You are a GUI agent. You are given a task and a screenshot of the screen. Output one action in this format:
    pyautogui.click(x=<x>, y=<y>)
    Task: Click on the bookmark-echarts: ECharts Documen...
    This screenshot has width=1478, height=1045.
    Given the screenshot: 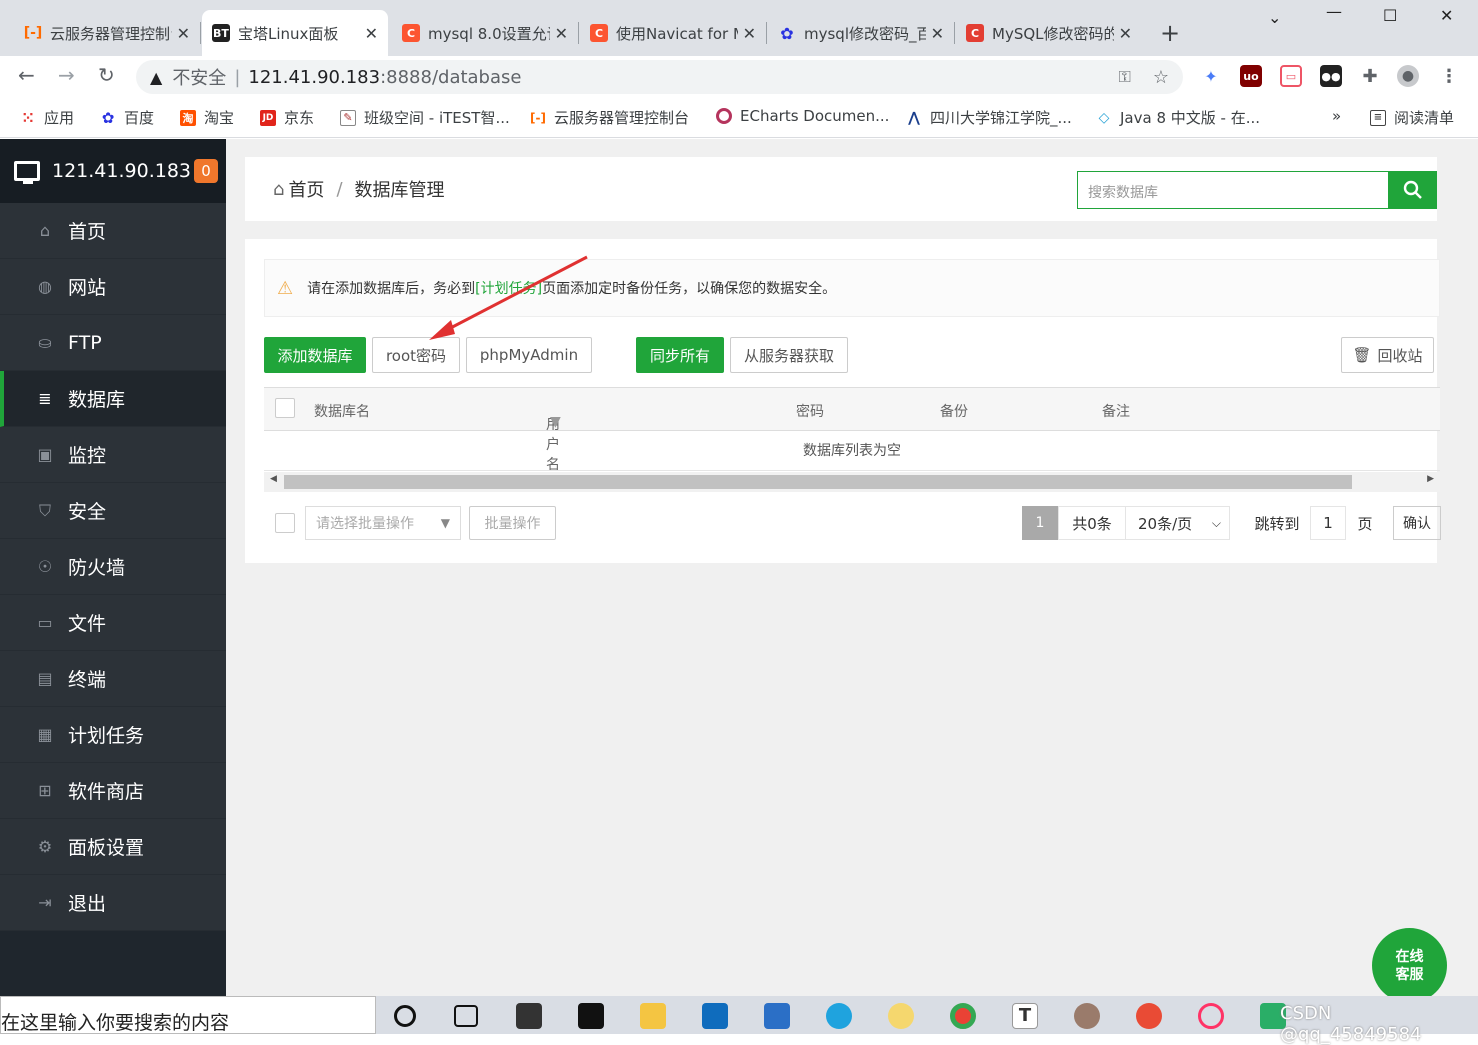 What is the action you would take?
    pyautogui.click(x=802, y=116)
    